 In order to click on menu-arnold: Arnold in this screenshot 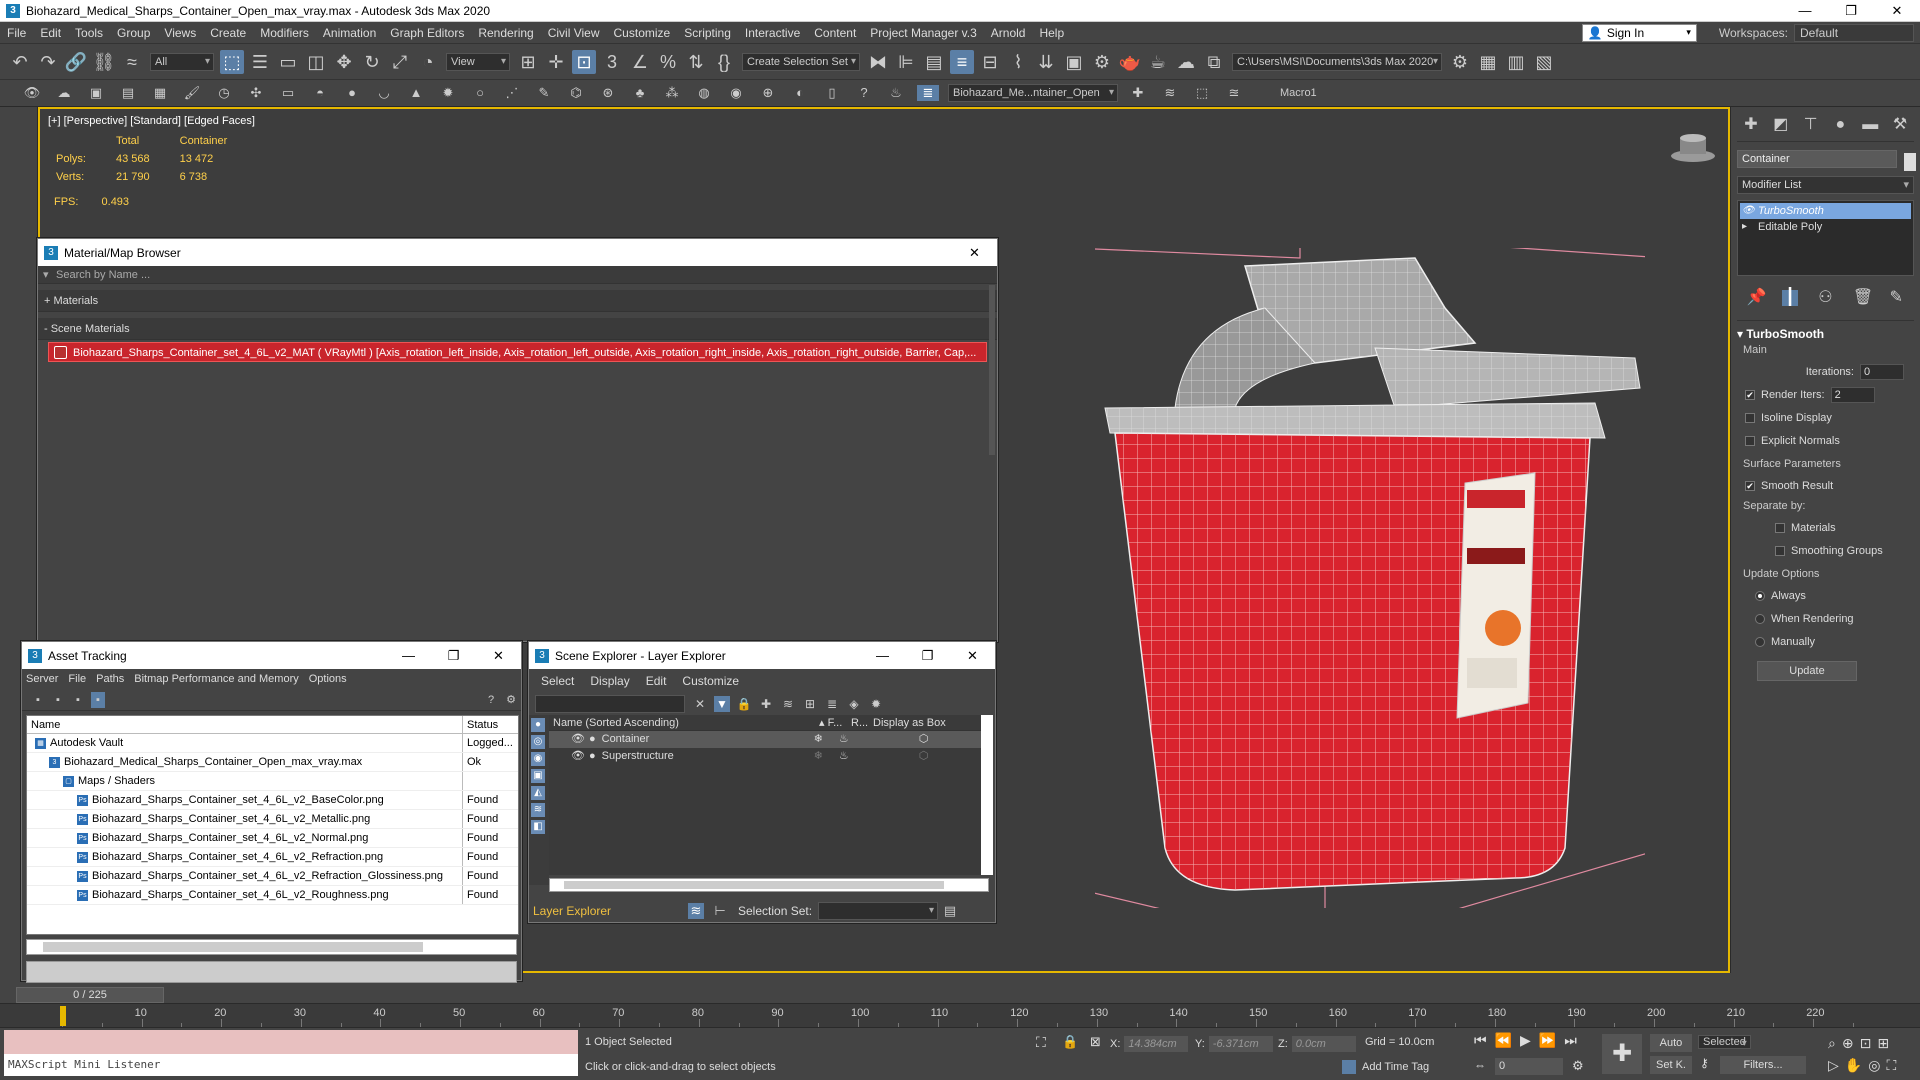, I will do `click(1008, 33)`.